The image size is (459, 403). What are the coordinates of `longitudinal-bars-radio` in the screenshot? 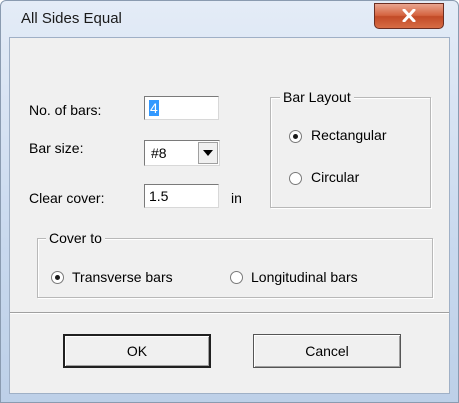 It's located at (236, 277).